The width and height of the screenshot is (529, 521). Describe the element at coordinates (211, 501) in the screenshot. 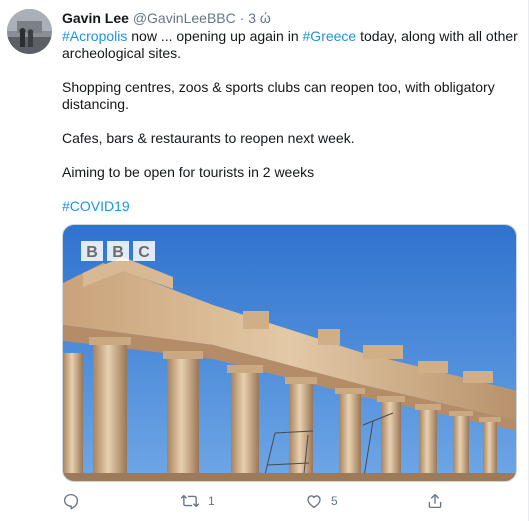

I see `retweet-count: 1` at that location.